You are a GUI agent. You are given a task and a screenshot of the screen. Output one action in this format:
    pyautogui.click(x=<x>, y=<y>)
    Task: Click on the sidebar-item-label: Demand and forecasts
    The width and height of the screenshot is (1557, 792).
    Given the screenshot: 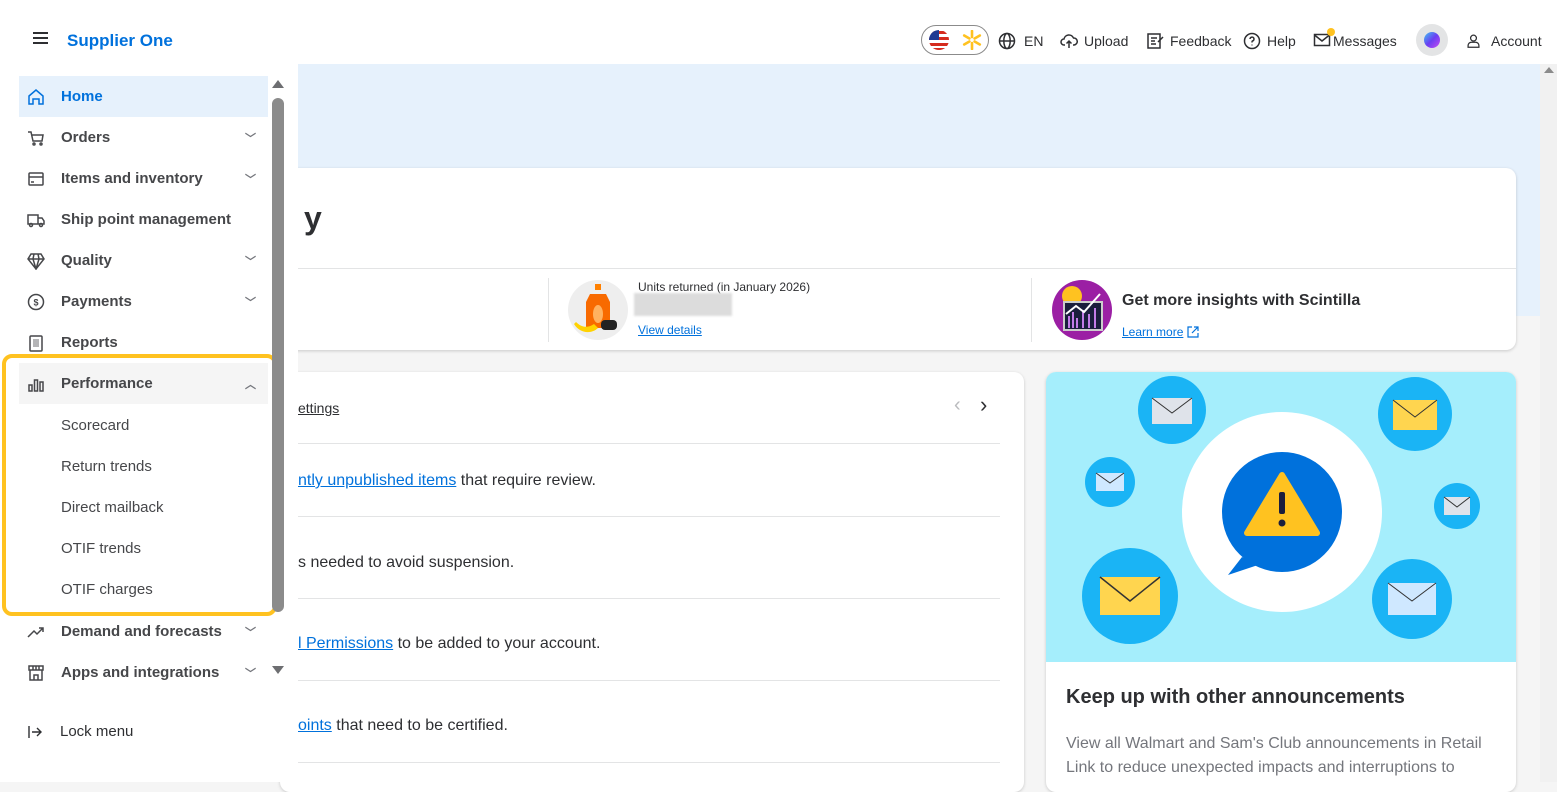 What is the action you would take?
    pyautogui.click(x=141, y=631)
    